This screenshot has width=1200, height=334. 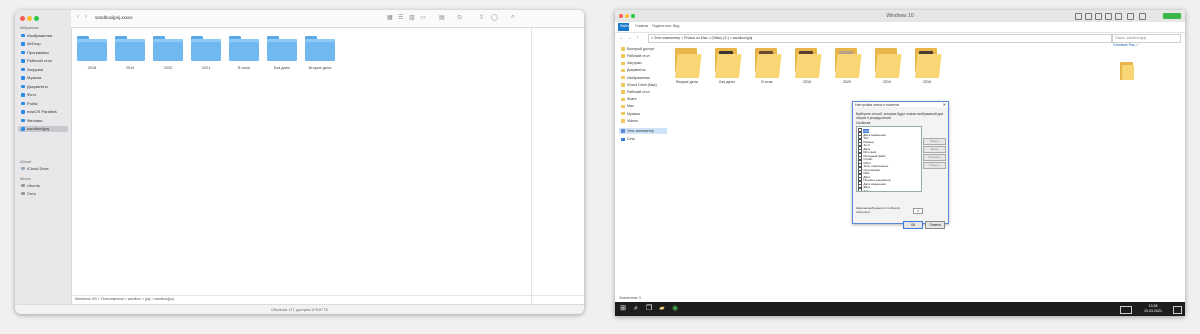 I want to click on back-icon: ‹, so click(x=78, y=17).